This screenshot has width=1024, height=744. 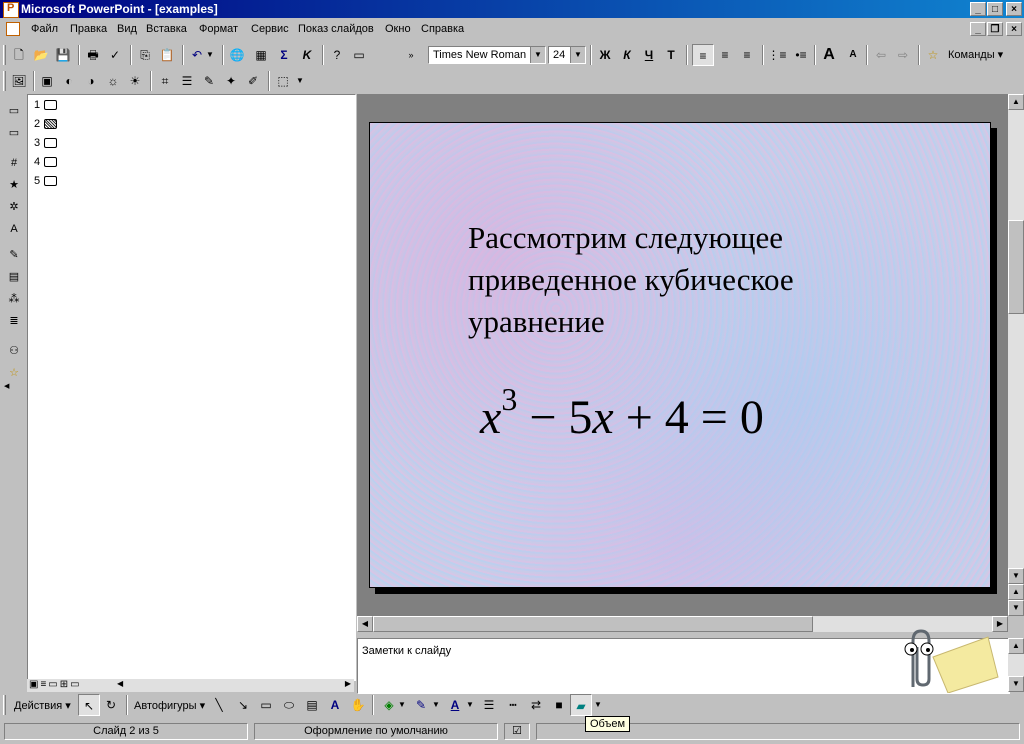 I want to click on demote-icon: ⇨, so click(x=903, y=55).